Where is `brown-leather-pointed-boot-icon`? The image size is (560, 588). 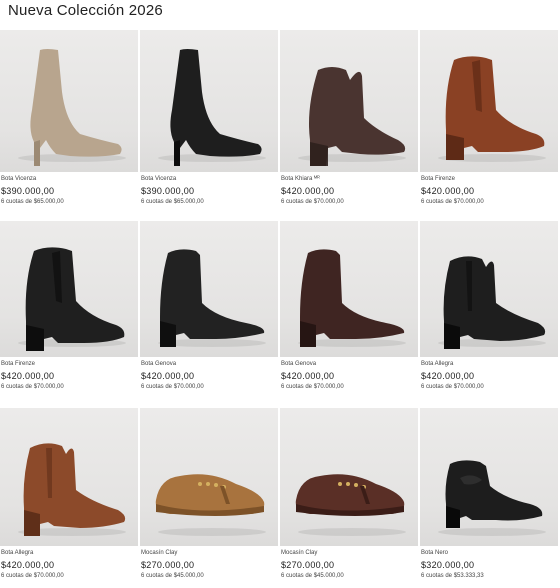 brown-leather-pointed-boot-icon is located at coordinates (352, 298).